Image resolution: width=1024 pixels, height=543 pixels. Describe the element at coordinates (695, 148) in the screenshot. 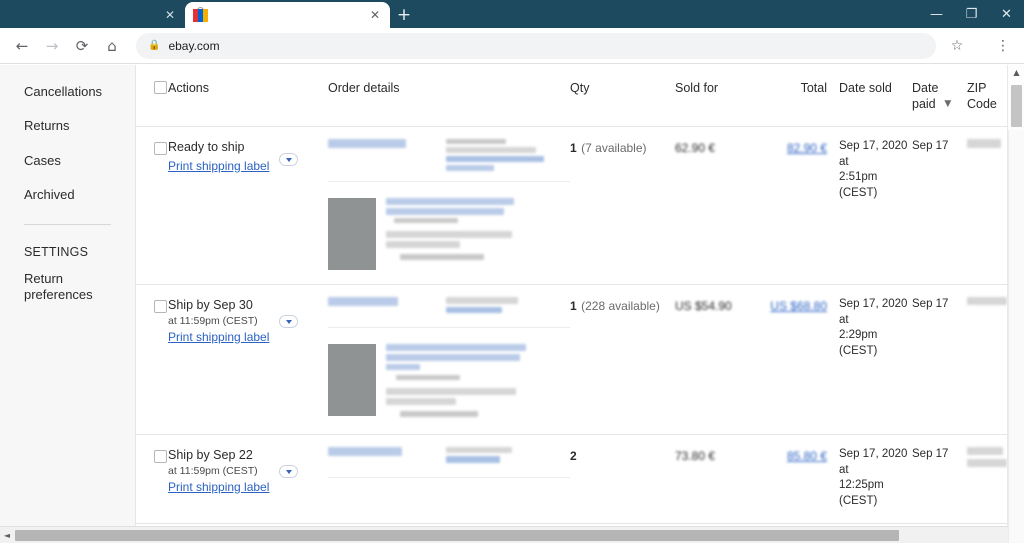

I see `sold-for-value: 62.90 €` at that location.